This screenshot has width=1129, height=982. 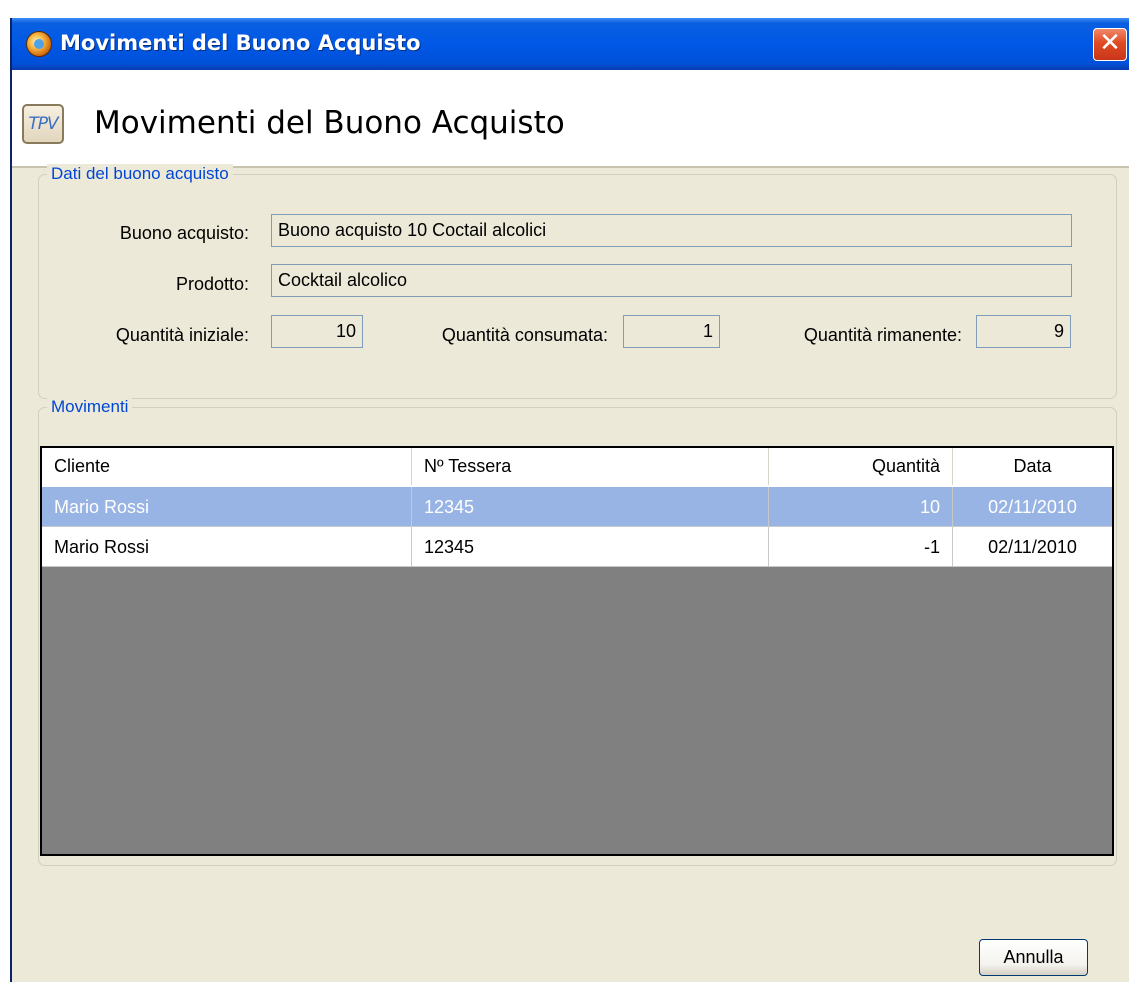 What do you see at coordinates (861, 507) in the screenshot?
I see `cell-quantita: 10` at bounding box center [861, 507].